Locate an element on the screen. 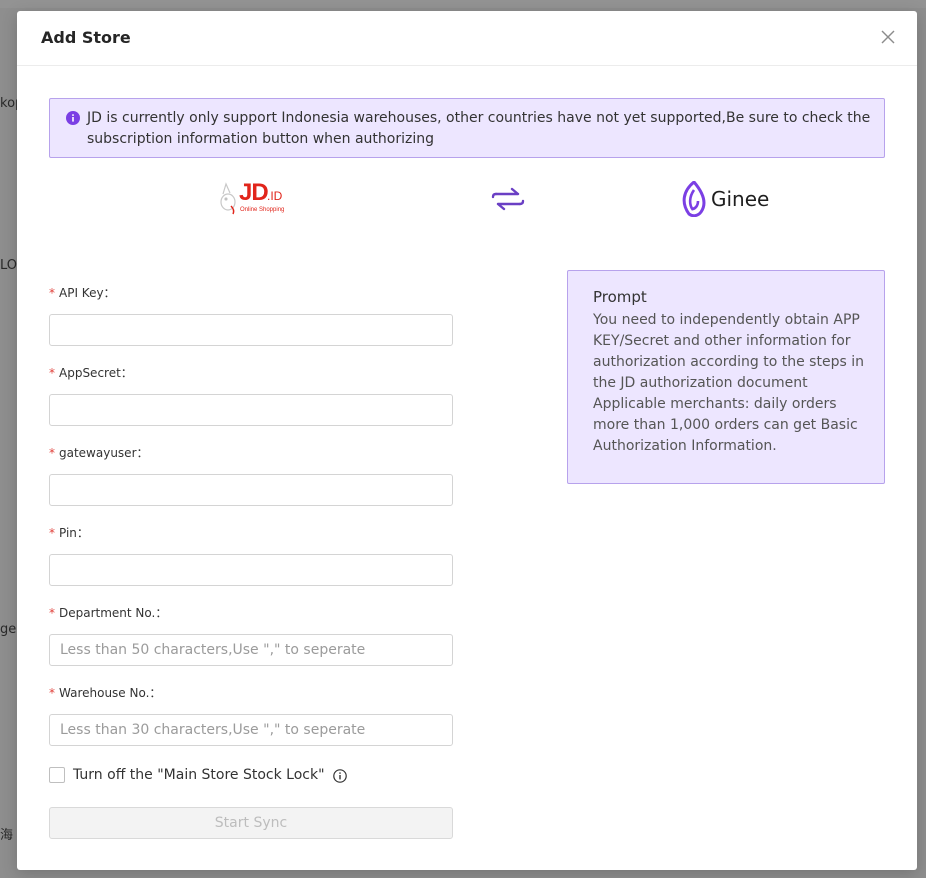 The width and height of the screenshot is (926, 878). background-fragment: LO is located at coordinates (9, 265).